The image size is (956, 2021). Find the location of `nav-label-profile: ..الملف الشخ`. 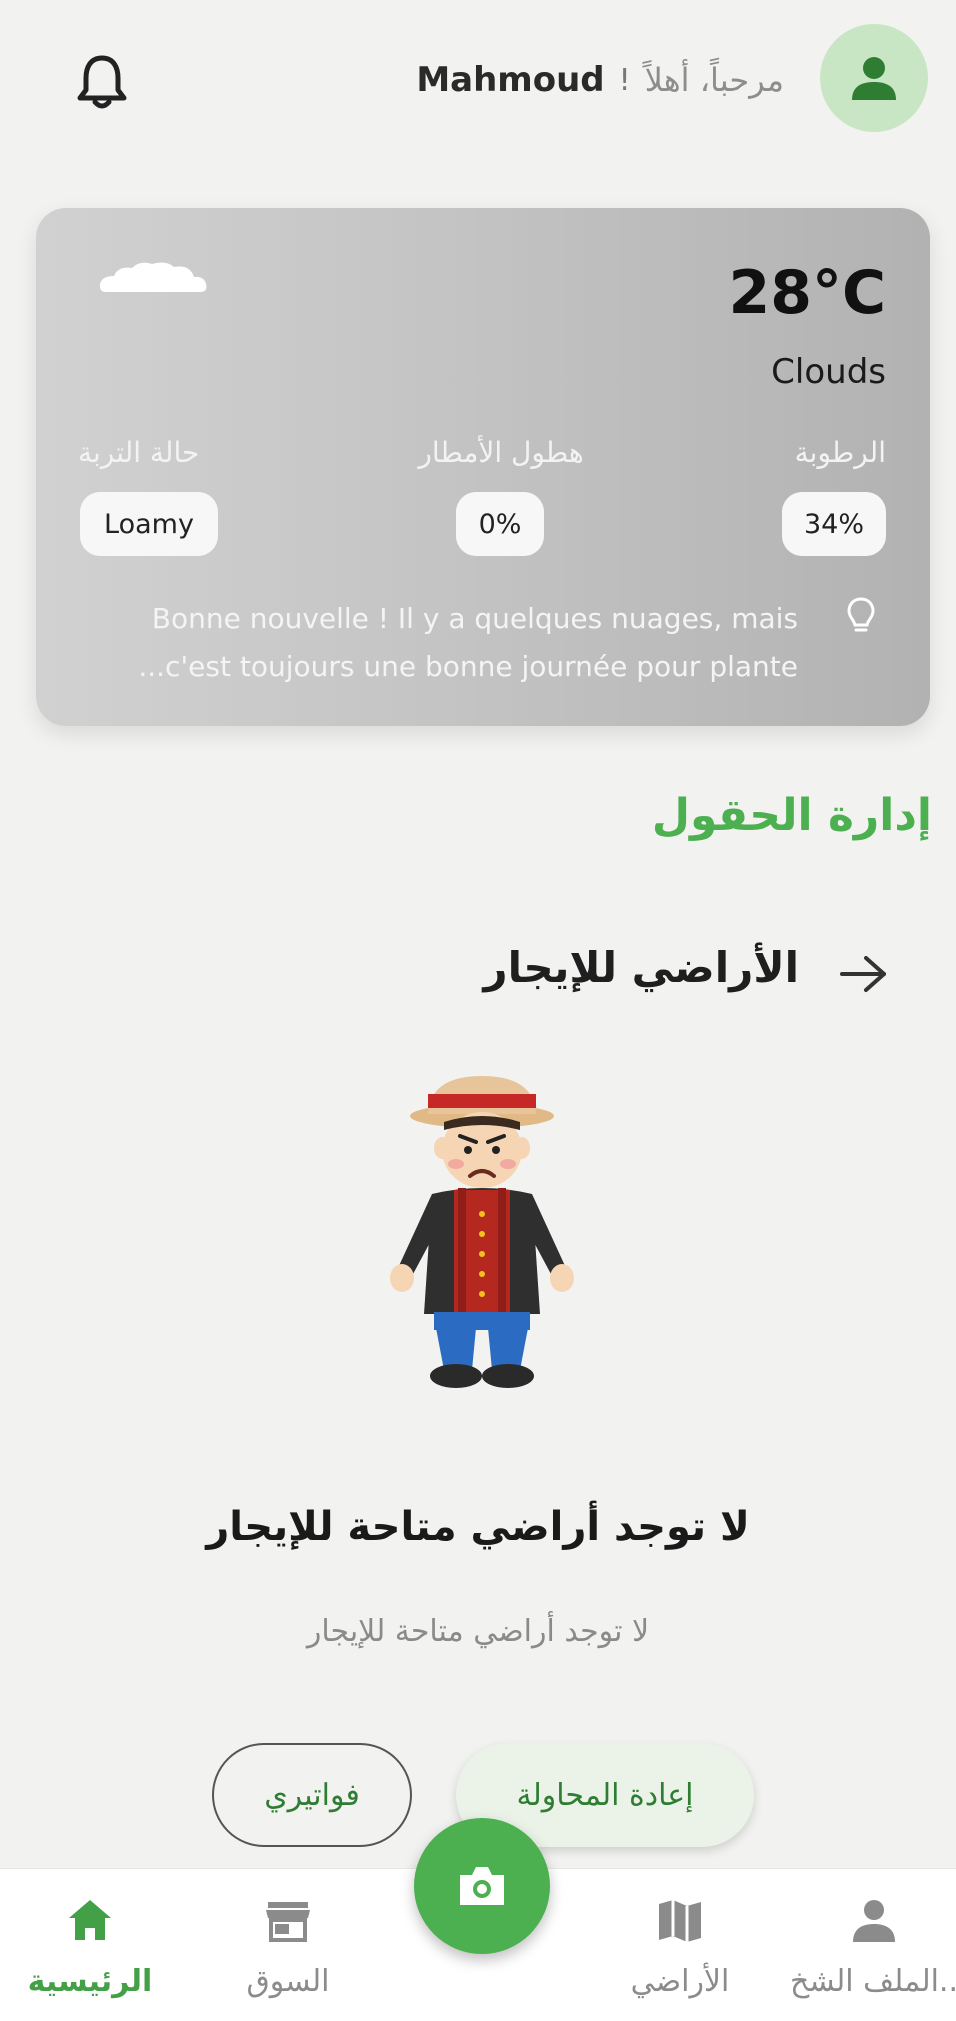

nav-label-profile: ..الملف الشخ is located at coordinates (872, 1981).